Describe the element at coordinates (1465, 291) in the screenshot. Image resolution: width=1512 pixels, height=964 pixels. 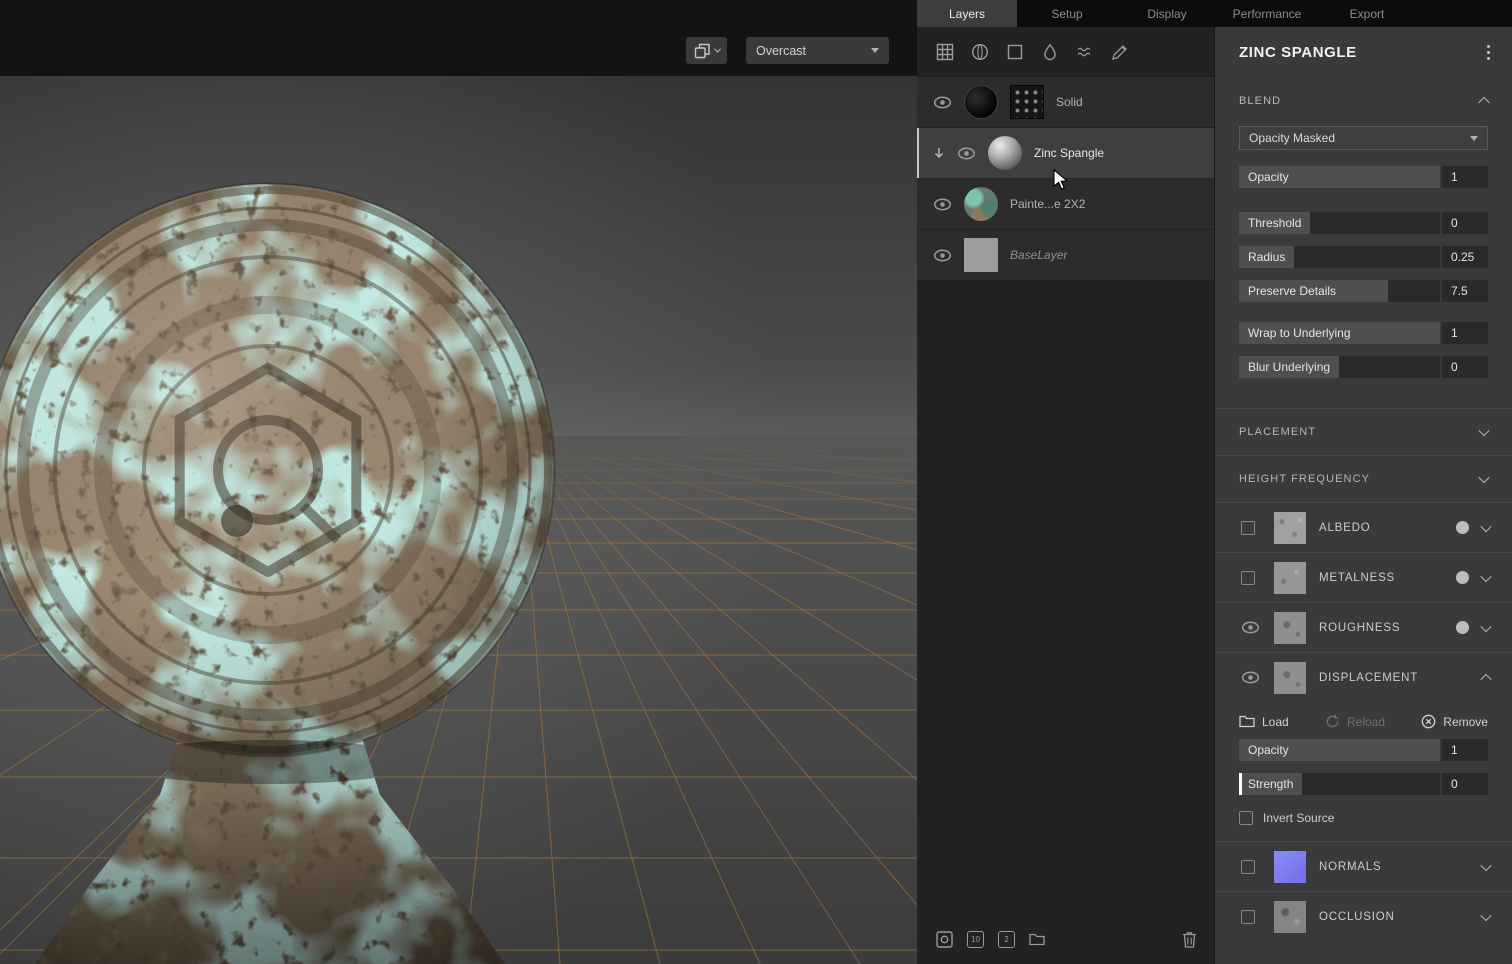
I see `slider-preserve-details-value: 7.5` at that location.